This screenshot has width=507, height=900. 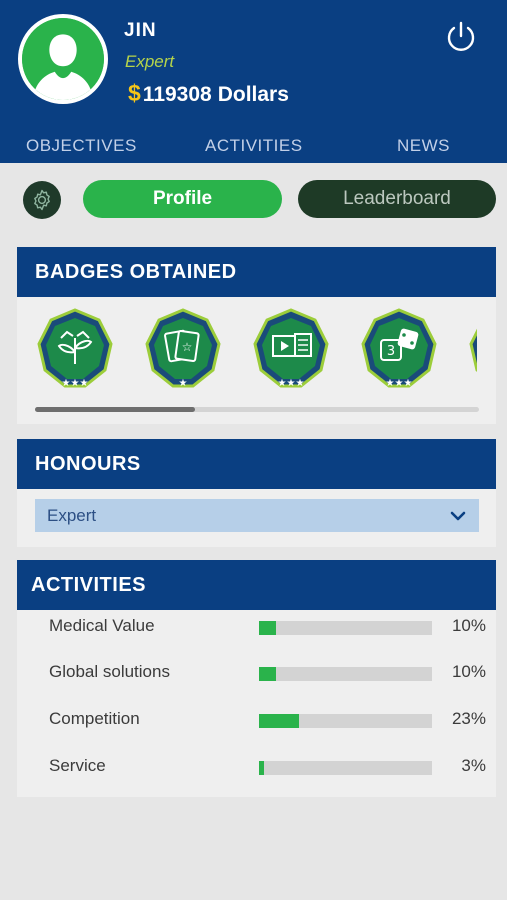 I want to click on dollar-icon: $, so click(x=134, y=93).